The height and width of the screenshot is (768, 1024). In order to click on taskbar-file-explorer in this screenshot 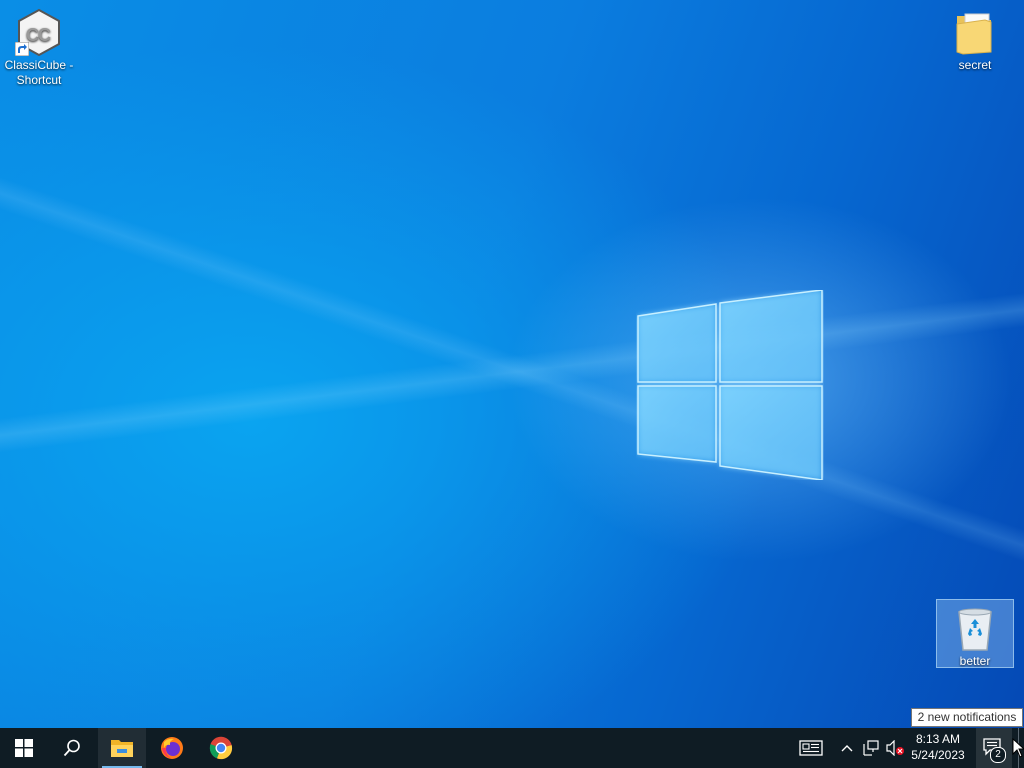, I will do `click(122, 748)`.